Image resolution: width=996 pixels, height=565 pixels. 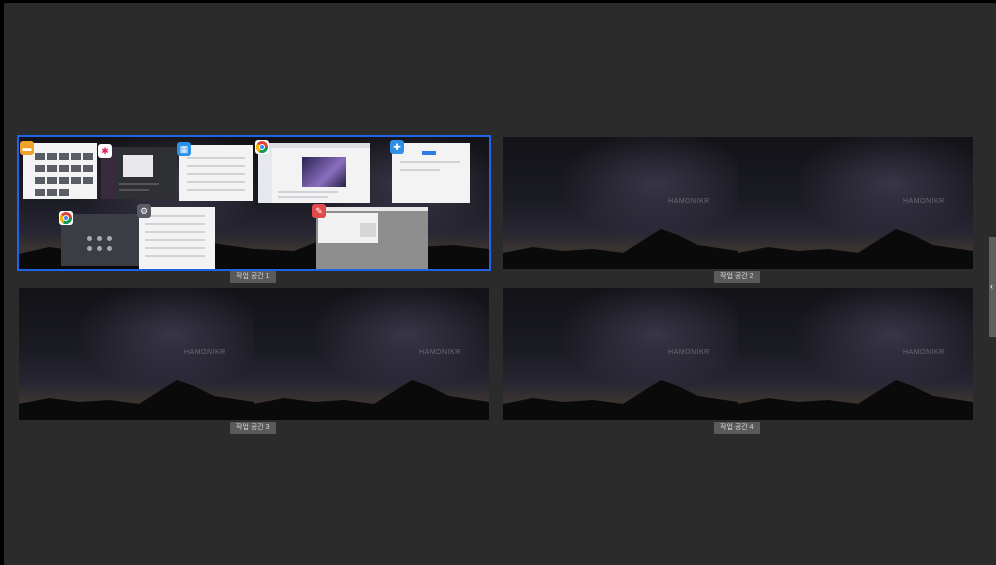 I want to click on workspace-3-monitor-right: HAMONIKR, so click(x=371, y=354).